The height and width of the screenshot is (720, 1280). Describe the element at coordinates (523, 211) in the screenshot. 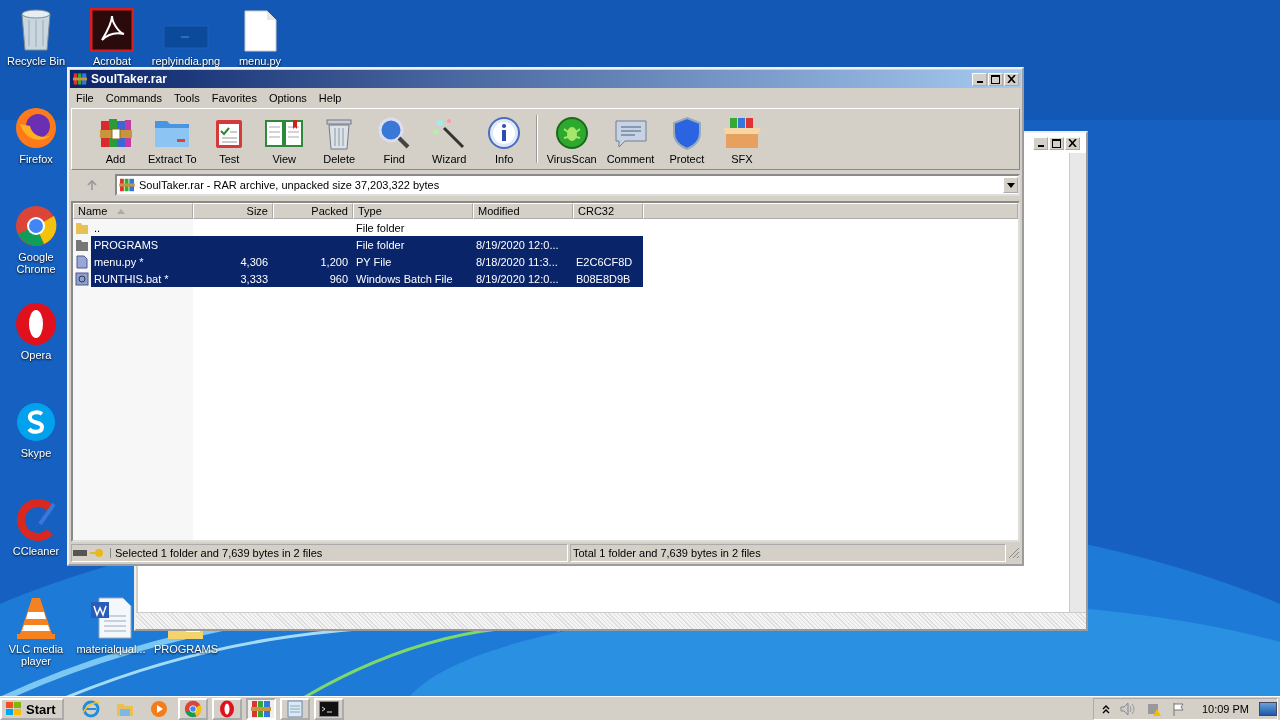

I see `column-header: Modified` at that location.